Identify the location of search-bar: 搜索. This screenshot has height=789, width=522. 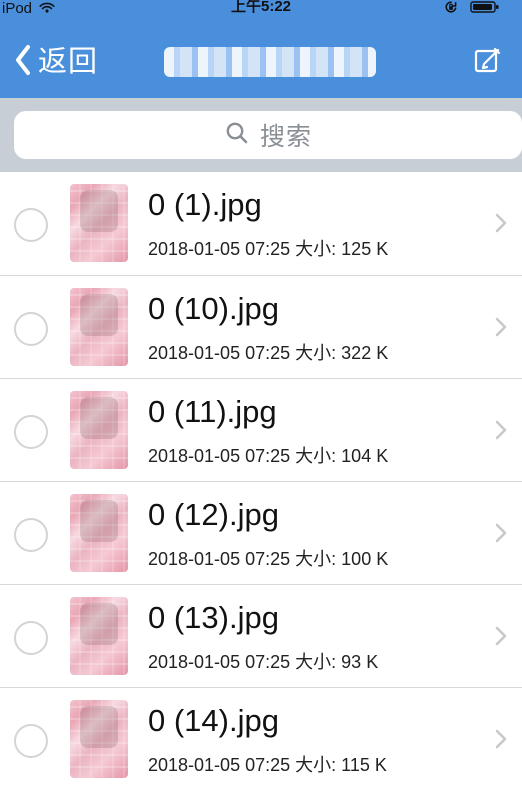
(268, 135).